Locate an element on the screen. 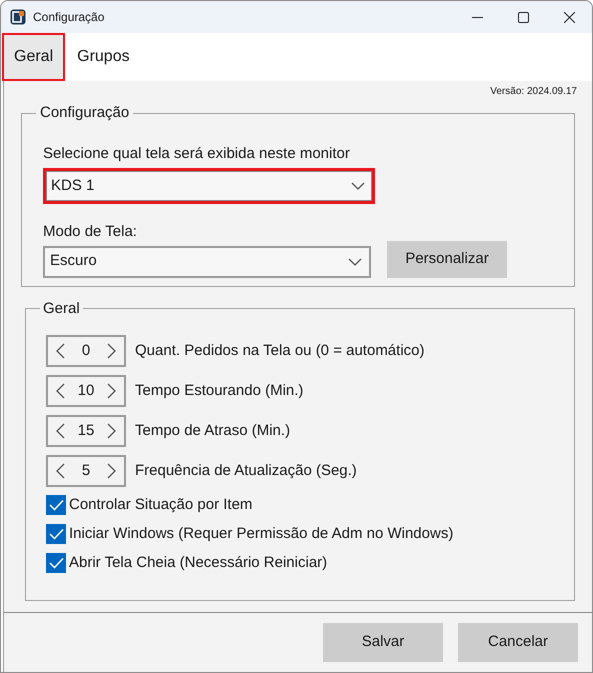 This screenshot has width=593, height=673. dialog-button: Salvar is located at coordinates (383, 642).